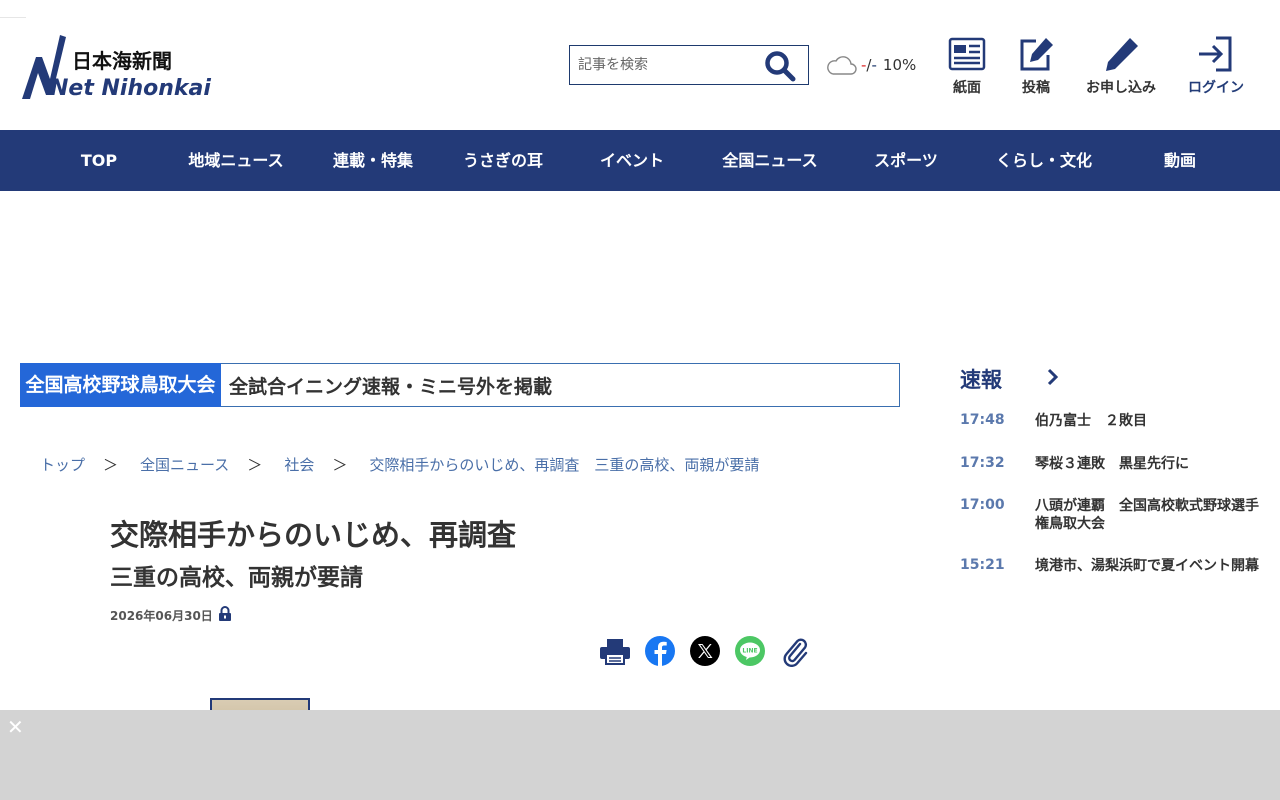 This screenshot has height=800, width=1280. What do you see at coordinates (1122, 54) in the screenshot?
I see `pencil-icon` at bounding box center [1122, 54].